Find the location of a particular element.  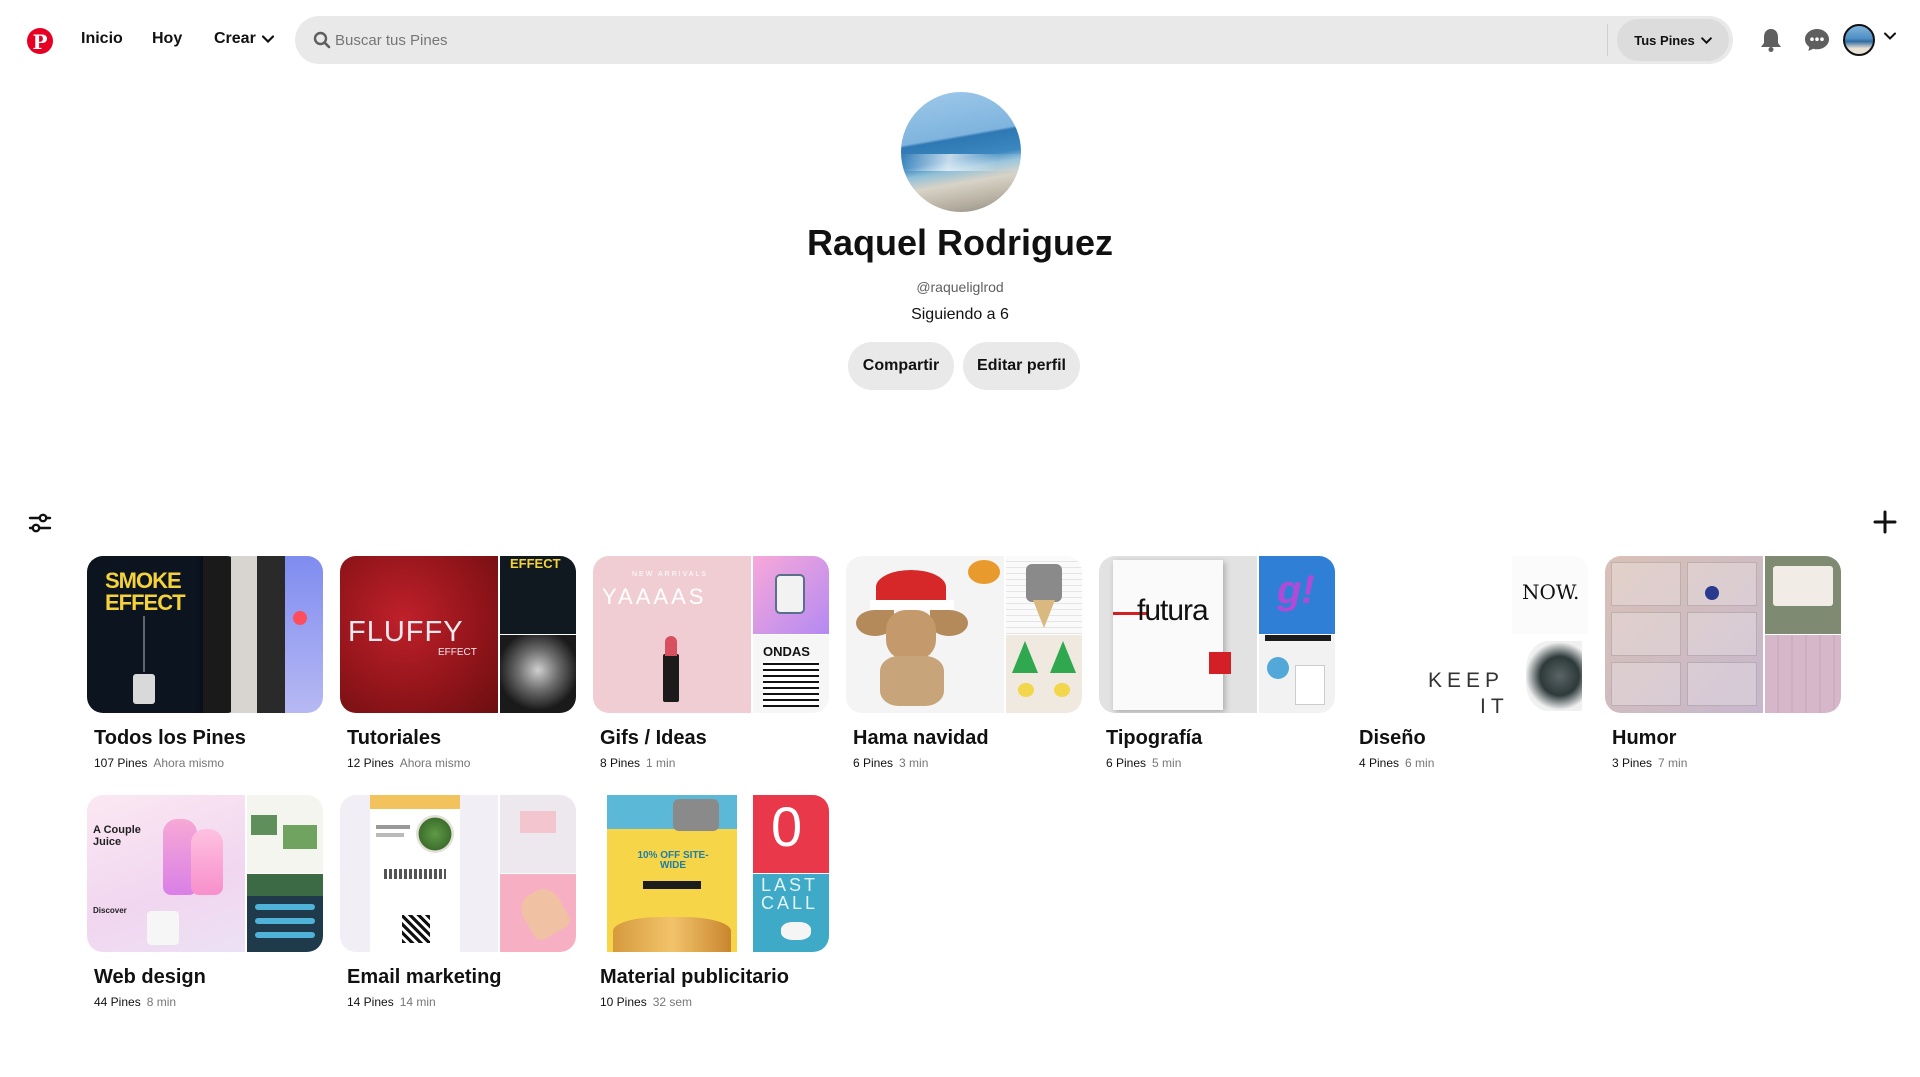

board-updated-time: 6 min is located at coordinates (1420, 763).